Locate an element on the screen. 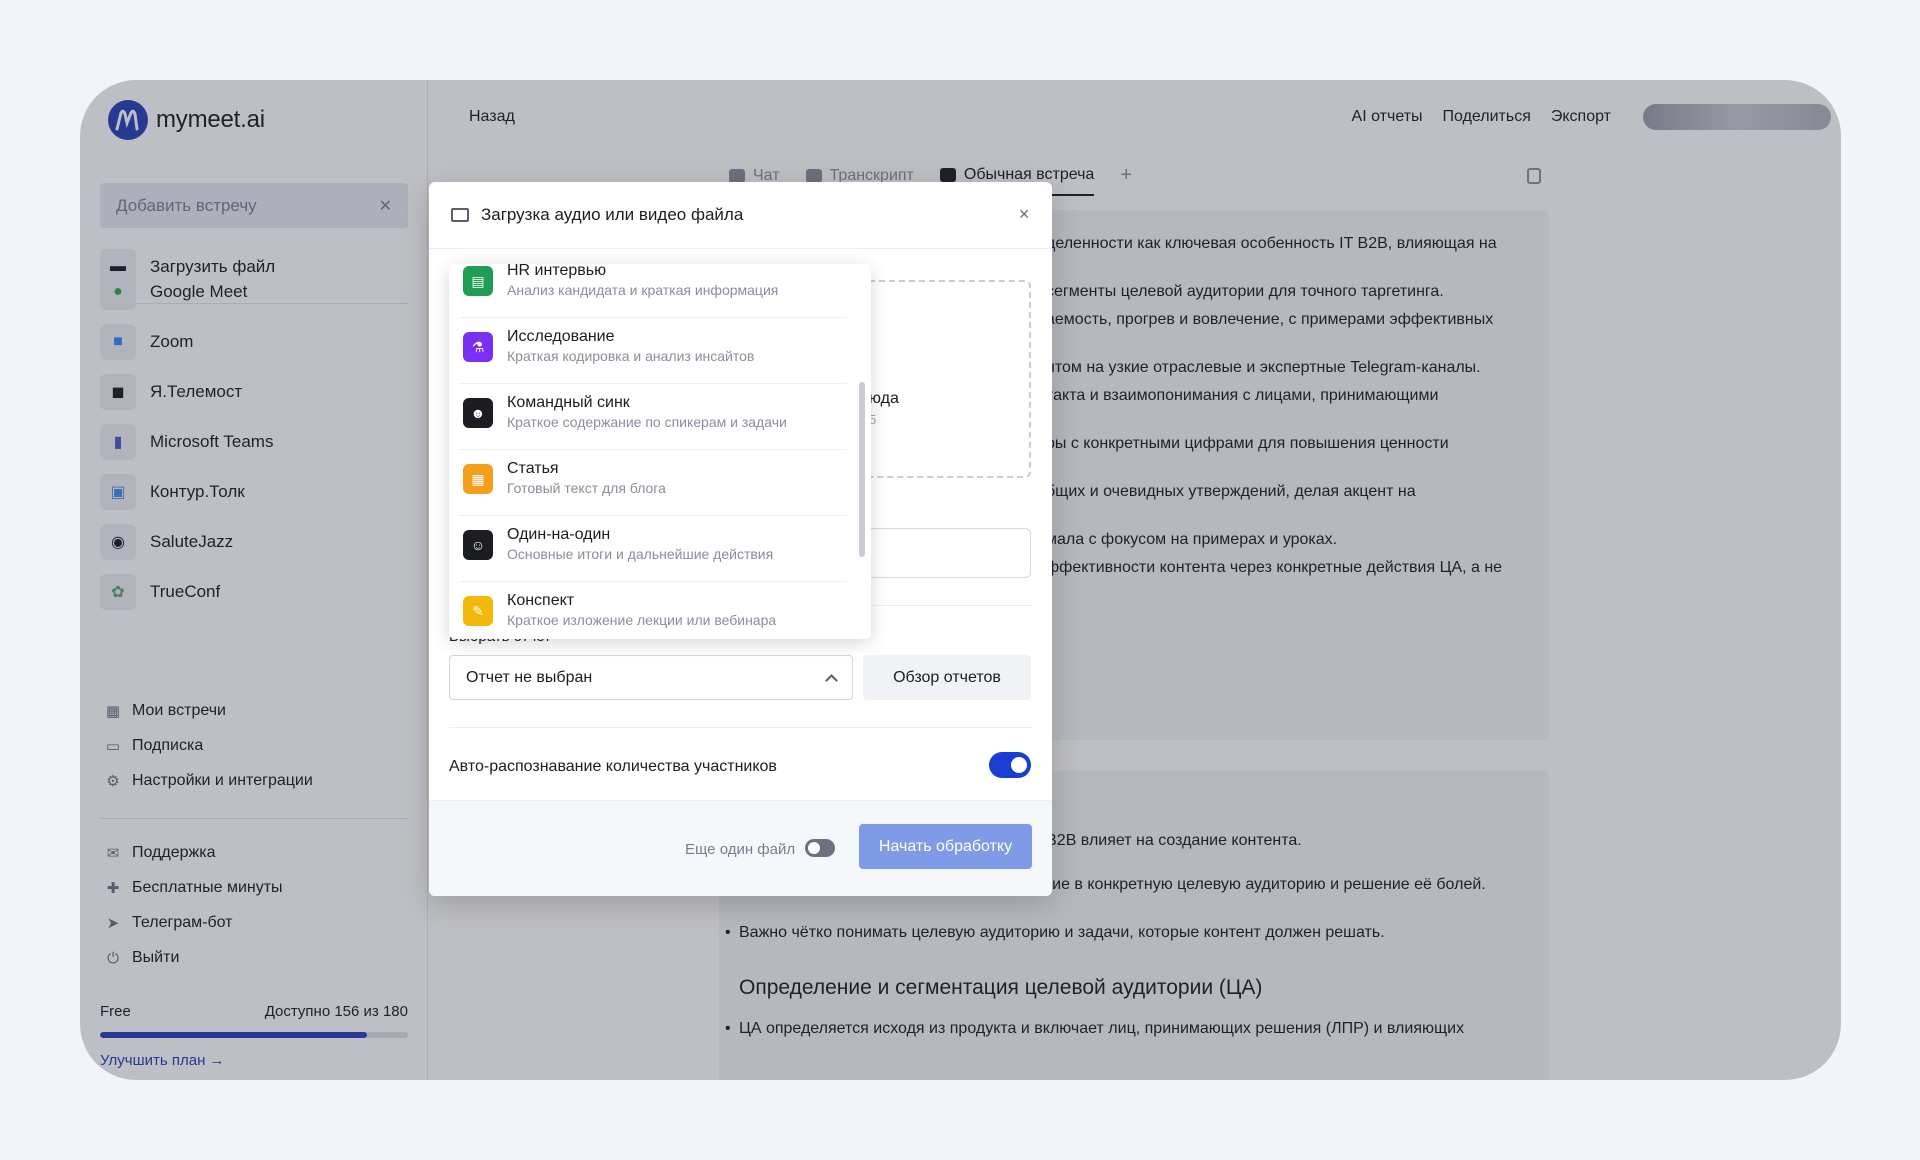 The height and width of the screenshot is (1160, 1920). upload-box-icon is located at coordinates (460, 215).